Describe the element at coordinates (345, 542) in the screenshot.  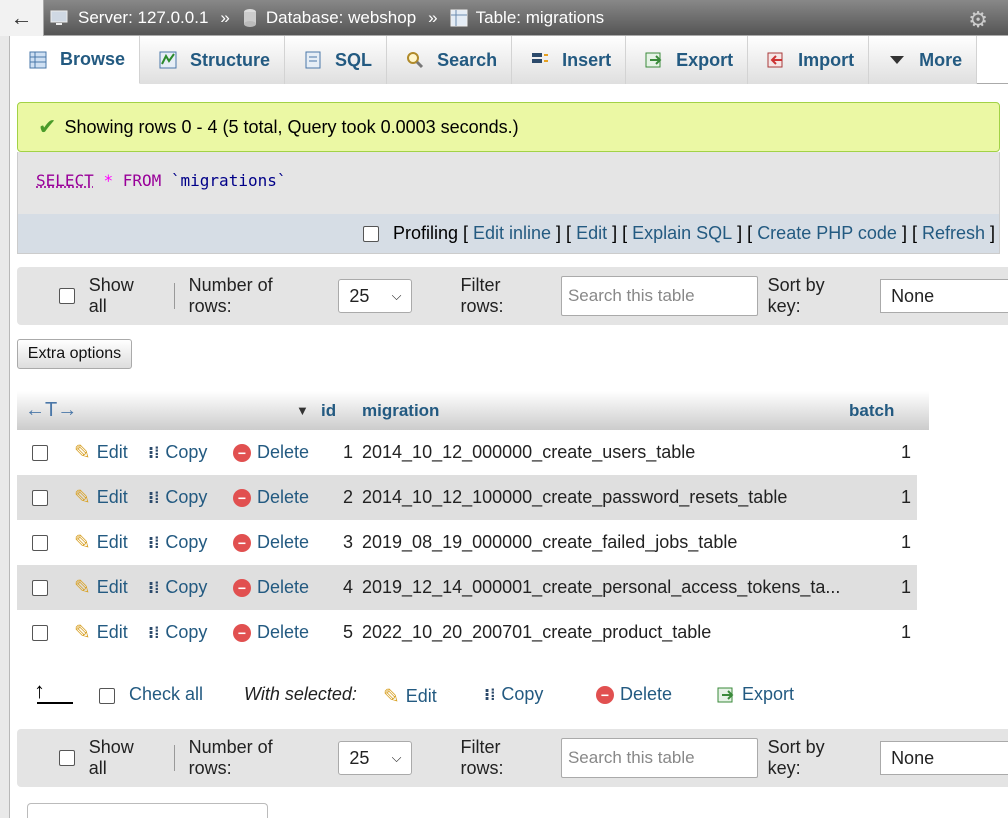
I see `cell-id: 3` at that location.